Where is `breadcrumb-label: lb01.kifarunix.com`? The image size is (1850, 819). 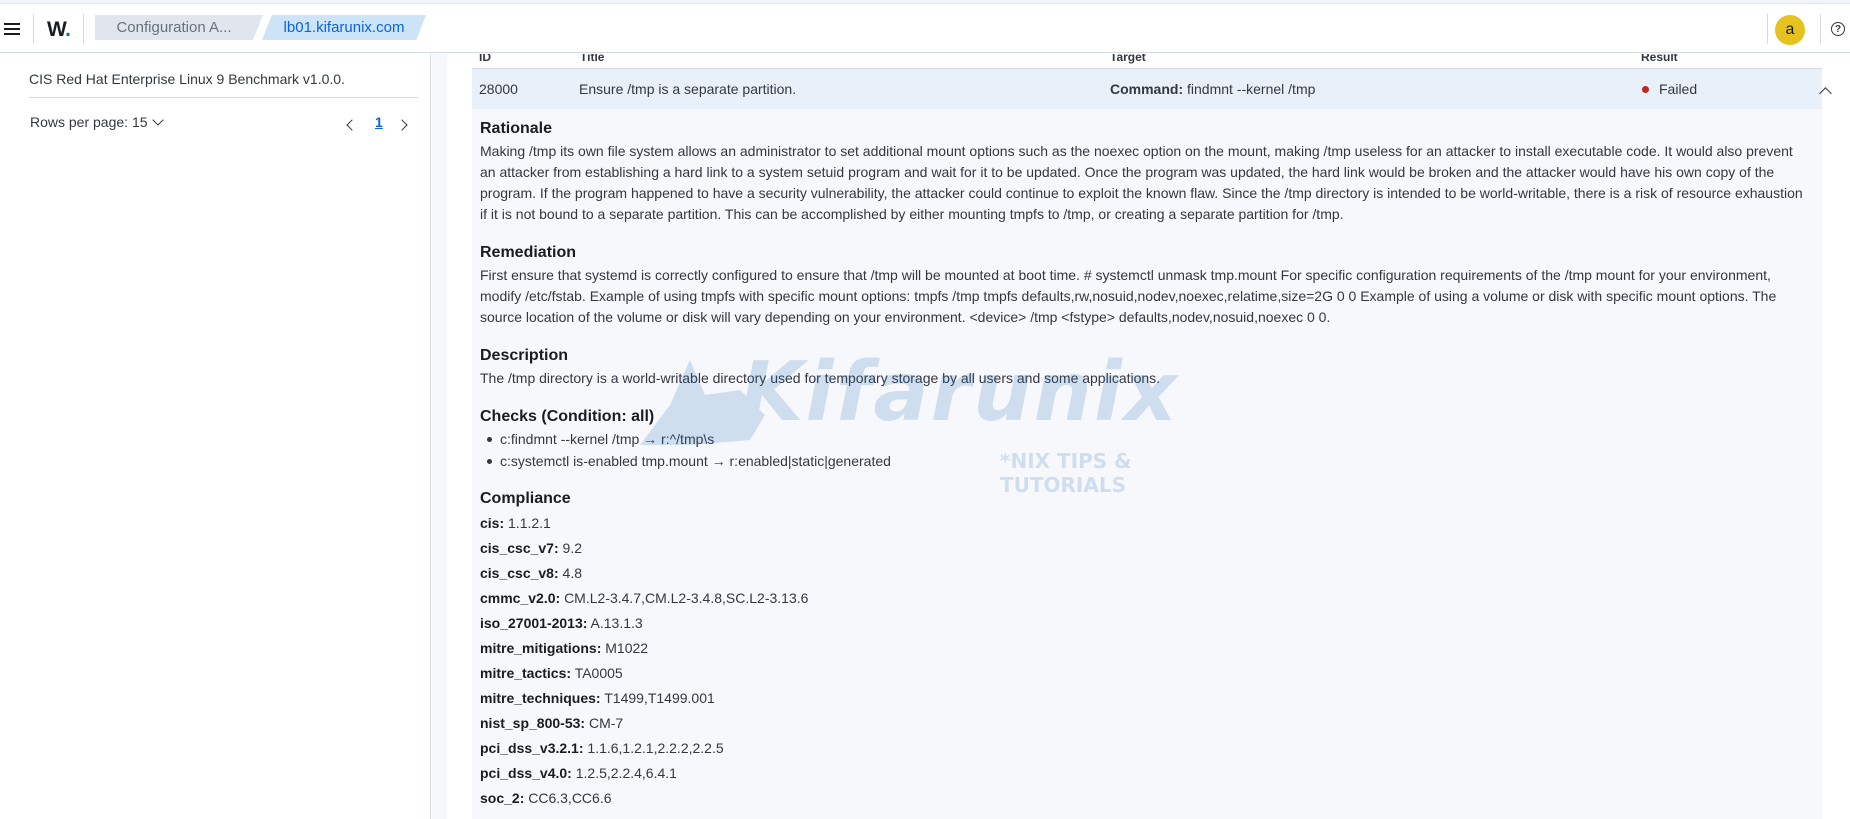
breadcrumb-label: lb01.kifarunix.com is located at coordinates (344, 27).